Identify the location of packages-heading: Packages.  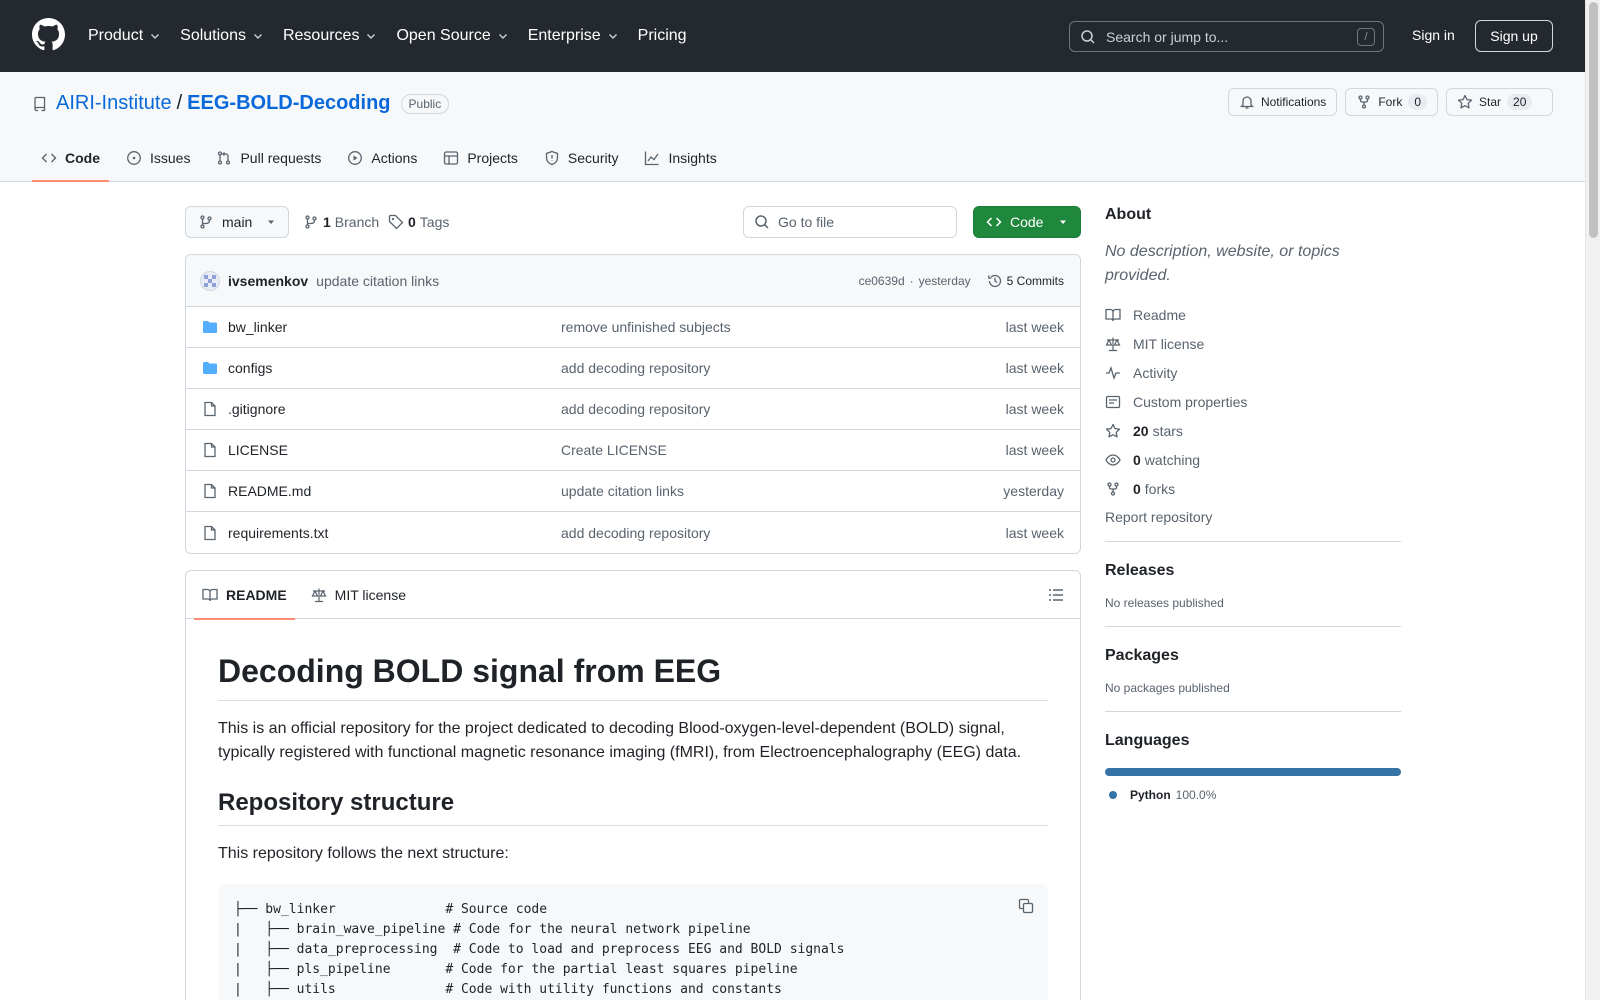
(1253, 656).